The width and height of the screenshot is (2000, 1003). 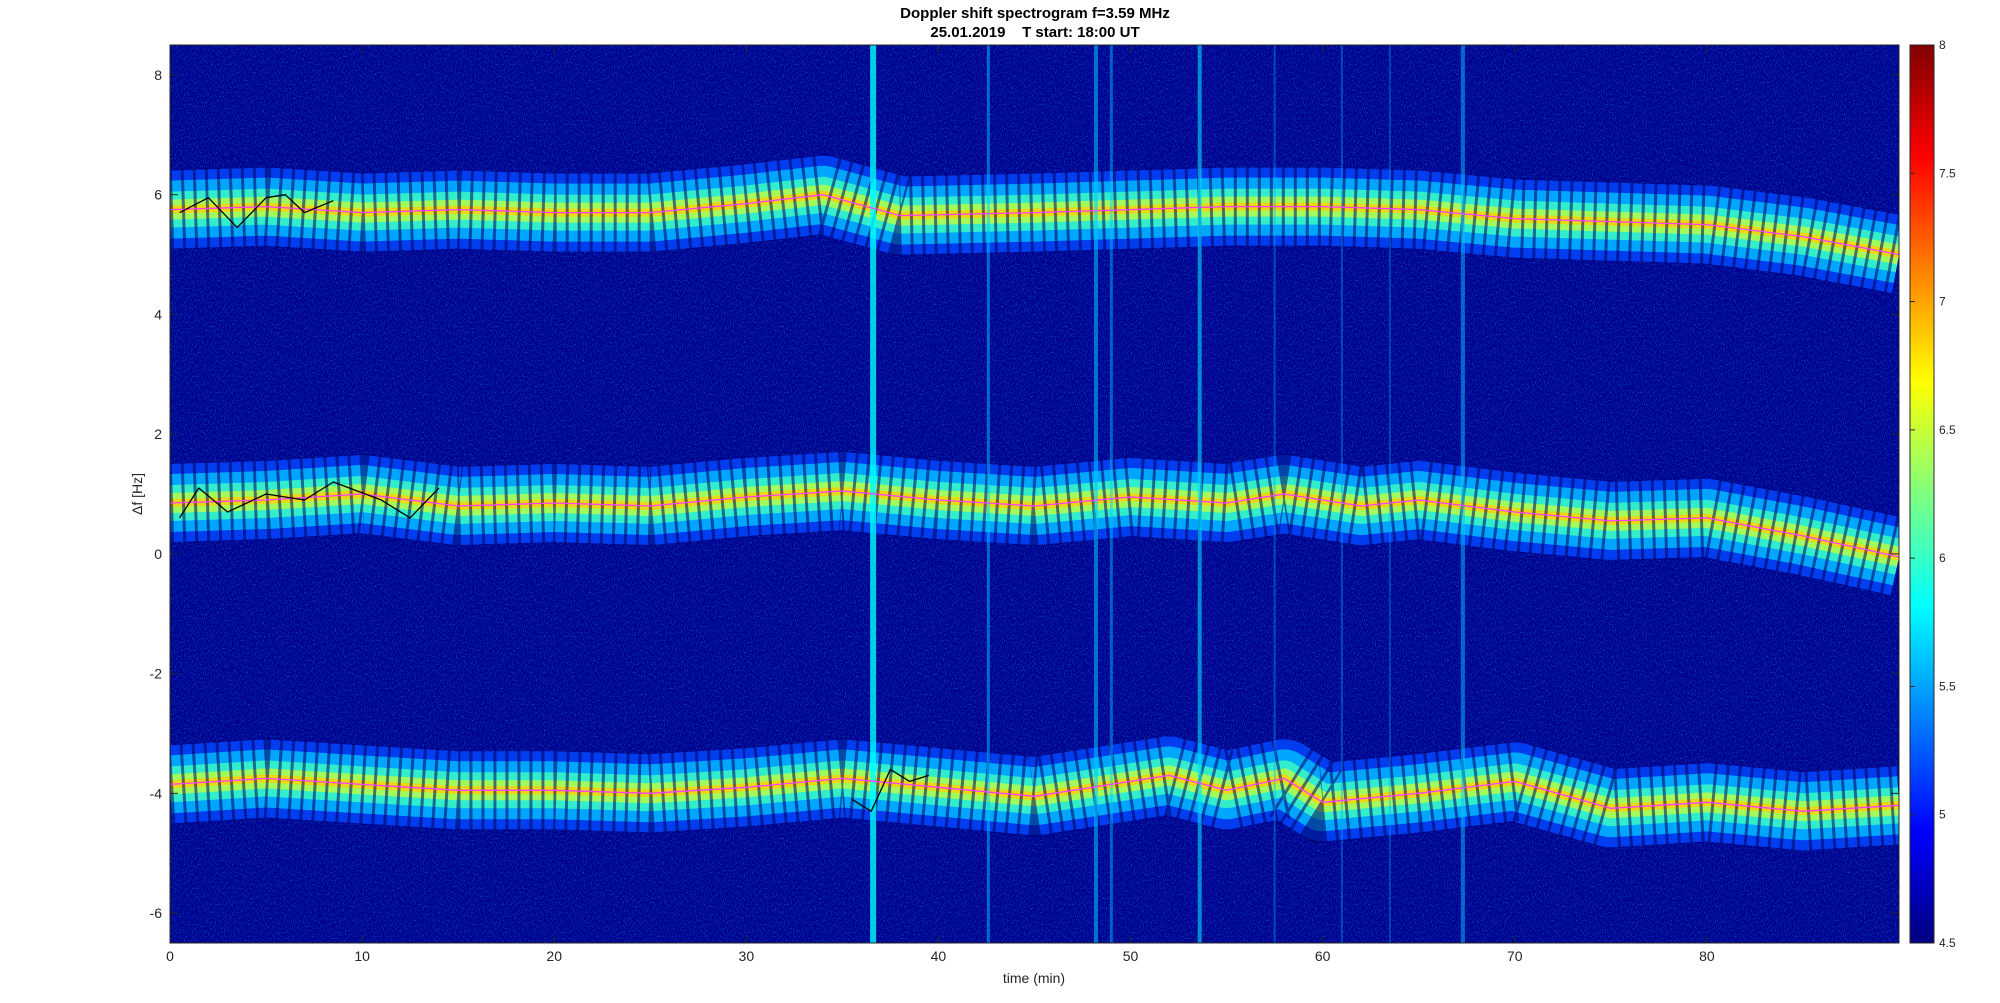 What do you see at coordinates (137, 494) in the screenshot?
I see `y-axis-label: Δf [Hz]` at bounding box center [137, 494].